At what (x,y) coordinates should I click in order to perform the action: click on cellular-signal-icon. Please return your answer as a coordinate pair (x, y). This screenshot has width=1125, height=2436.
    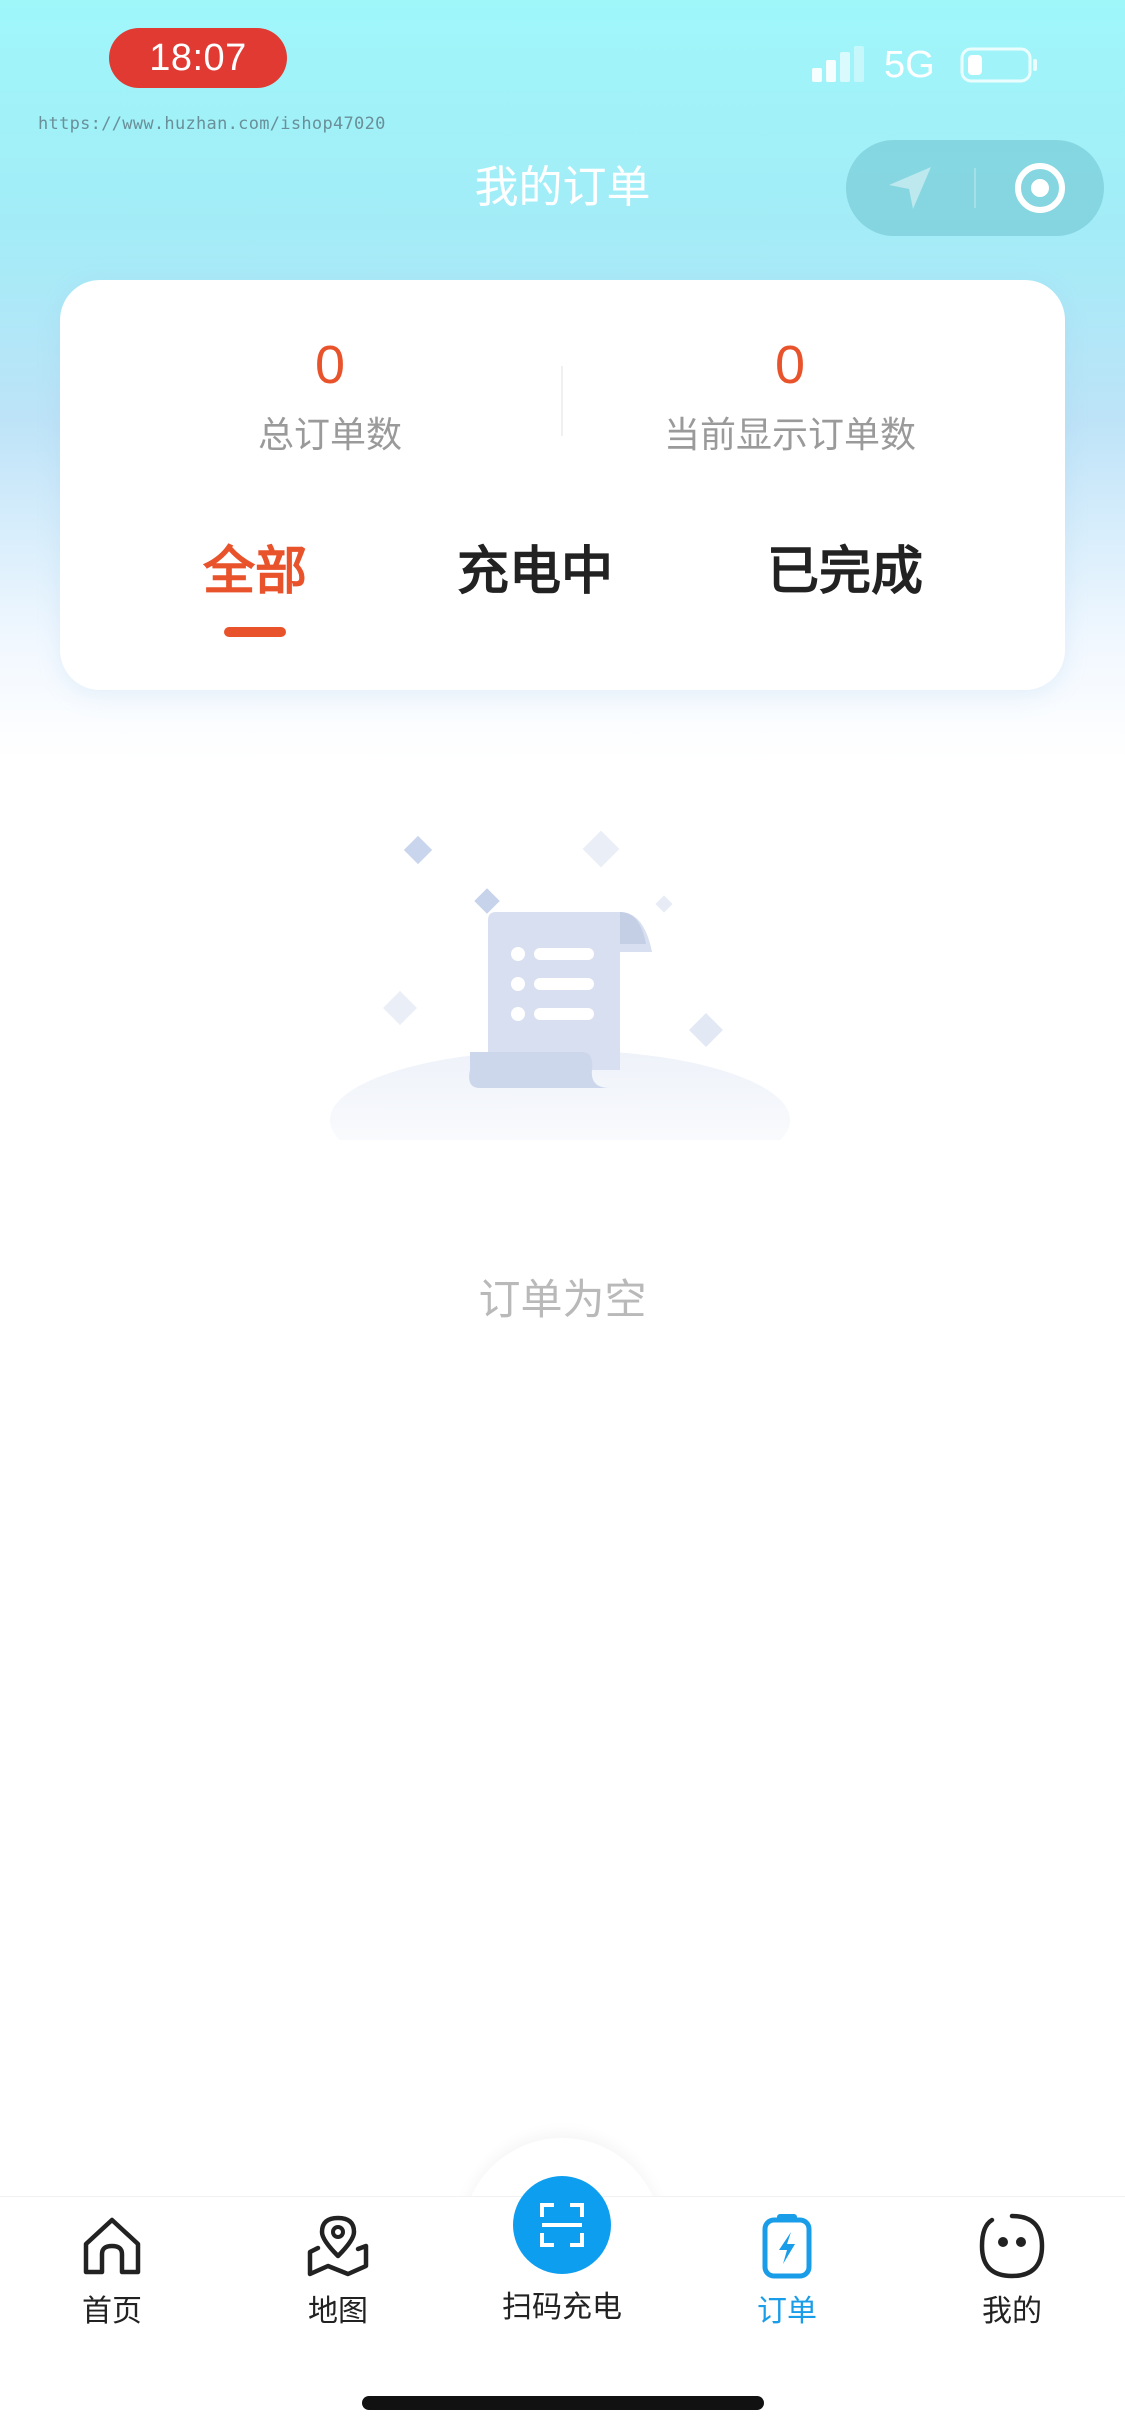
    Looking at the image, I should click on (838, 64).